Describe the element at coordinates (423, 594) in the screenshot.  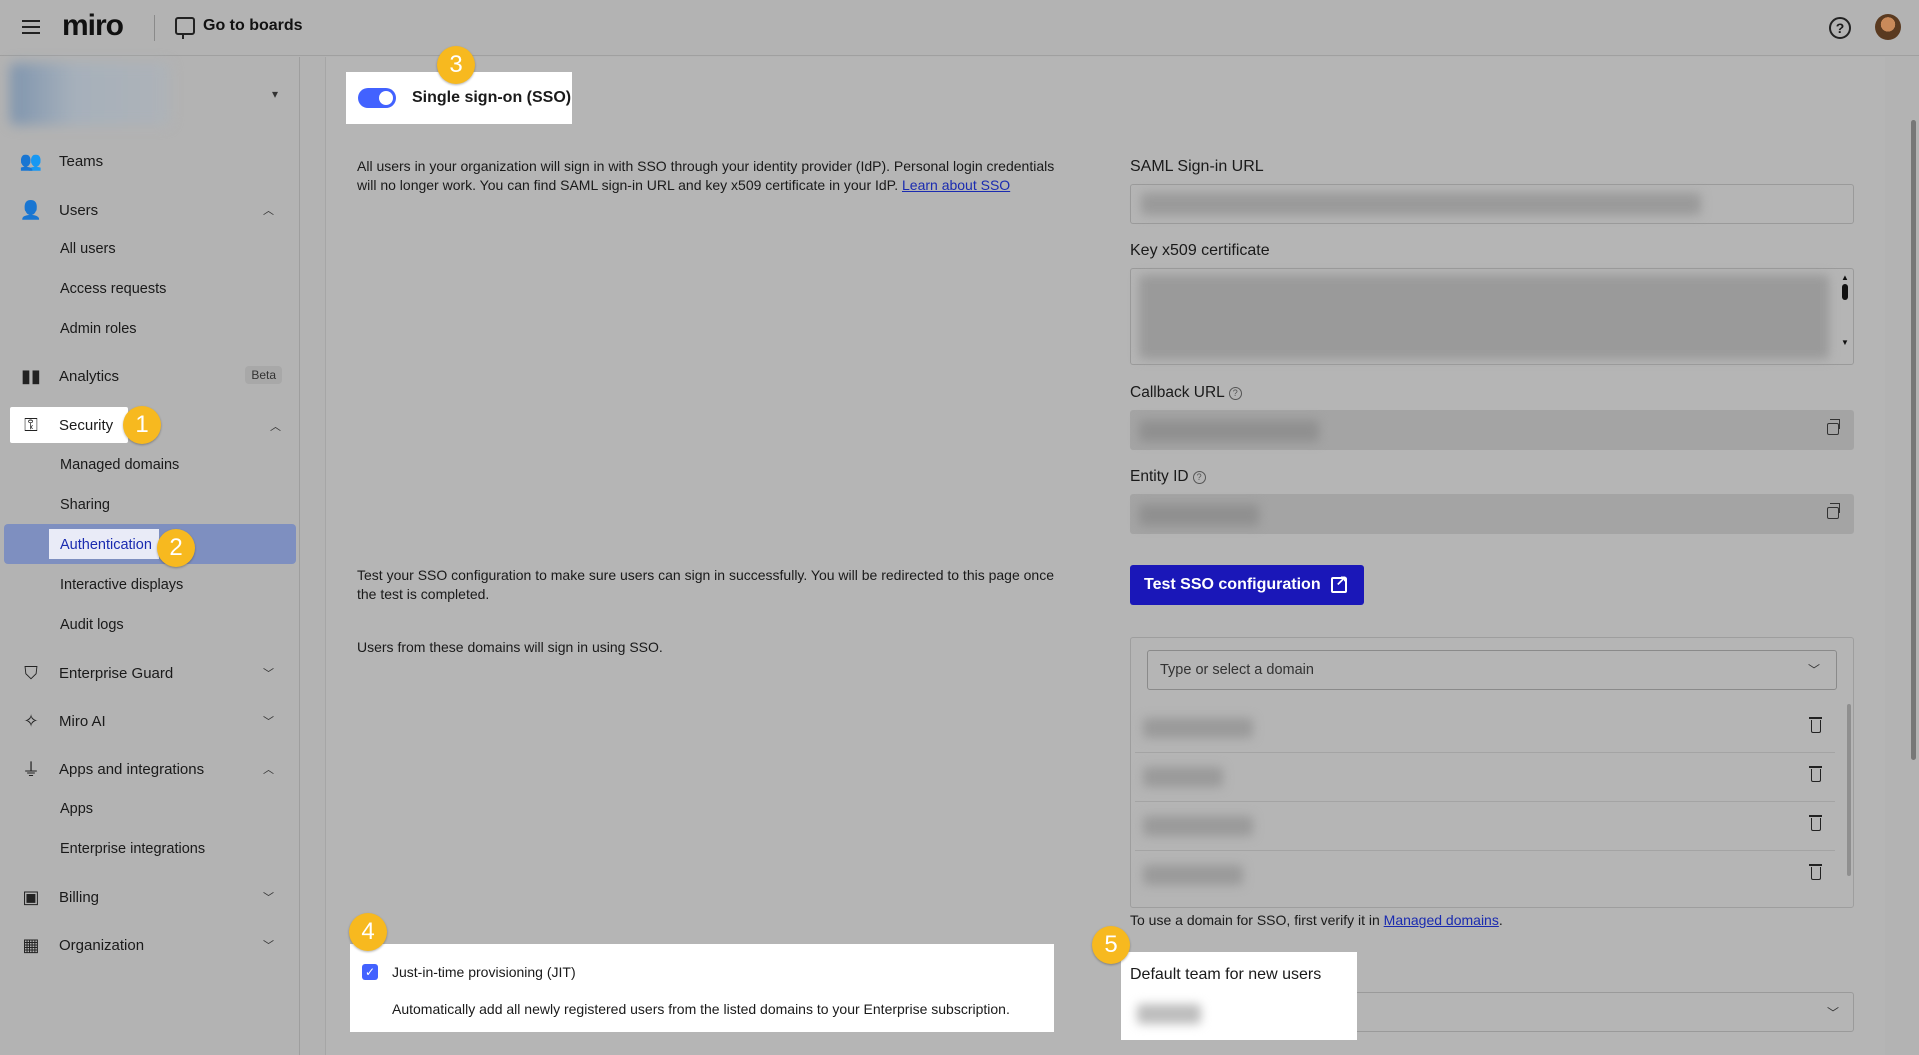
I see `test-sso-description-line2: the test is completed.` at that location.